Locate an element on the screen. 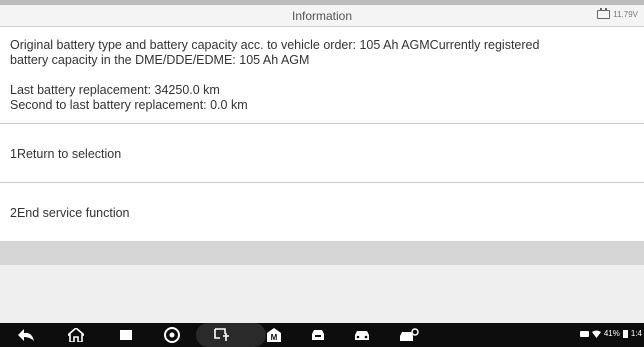 This screenshot has width=644, height=347. wifi-icon is located at coordinates (596, 334).